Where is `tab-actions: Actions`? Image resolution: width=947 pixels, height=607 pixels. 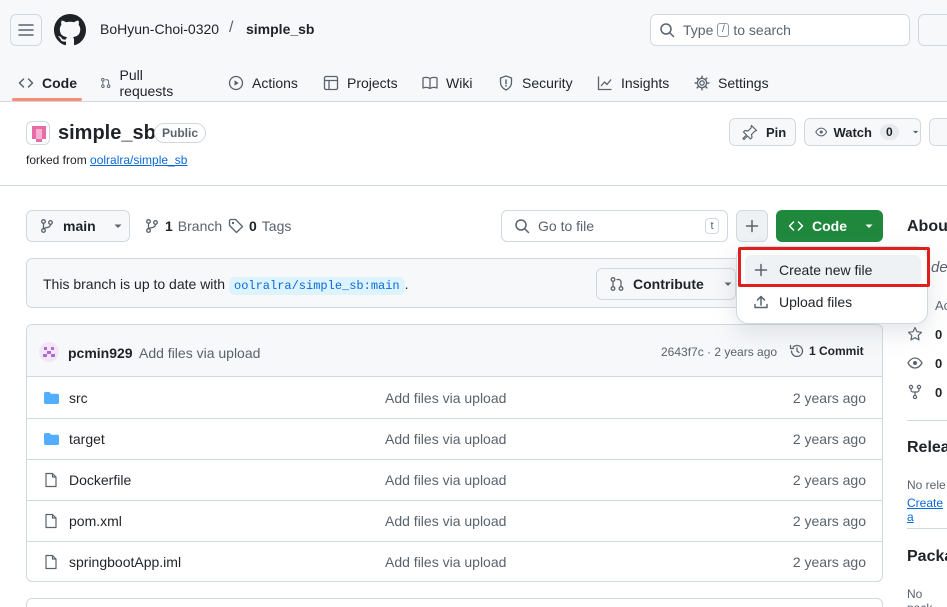 tab-actions: Actions is located at coordinates (263, 83).